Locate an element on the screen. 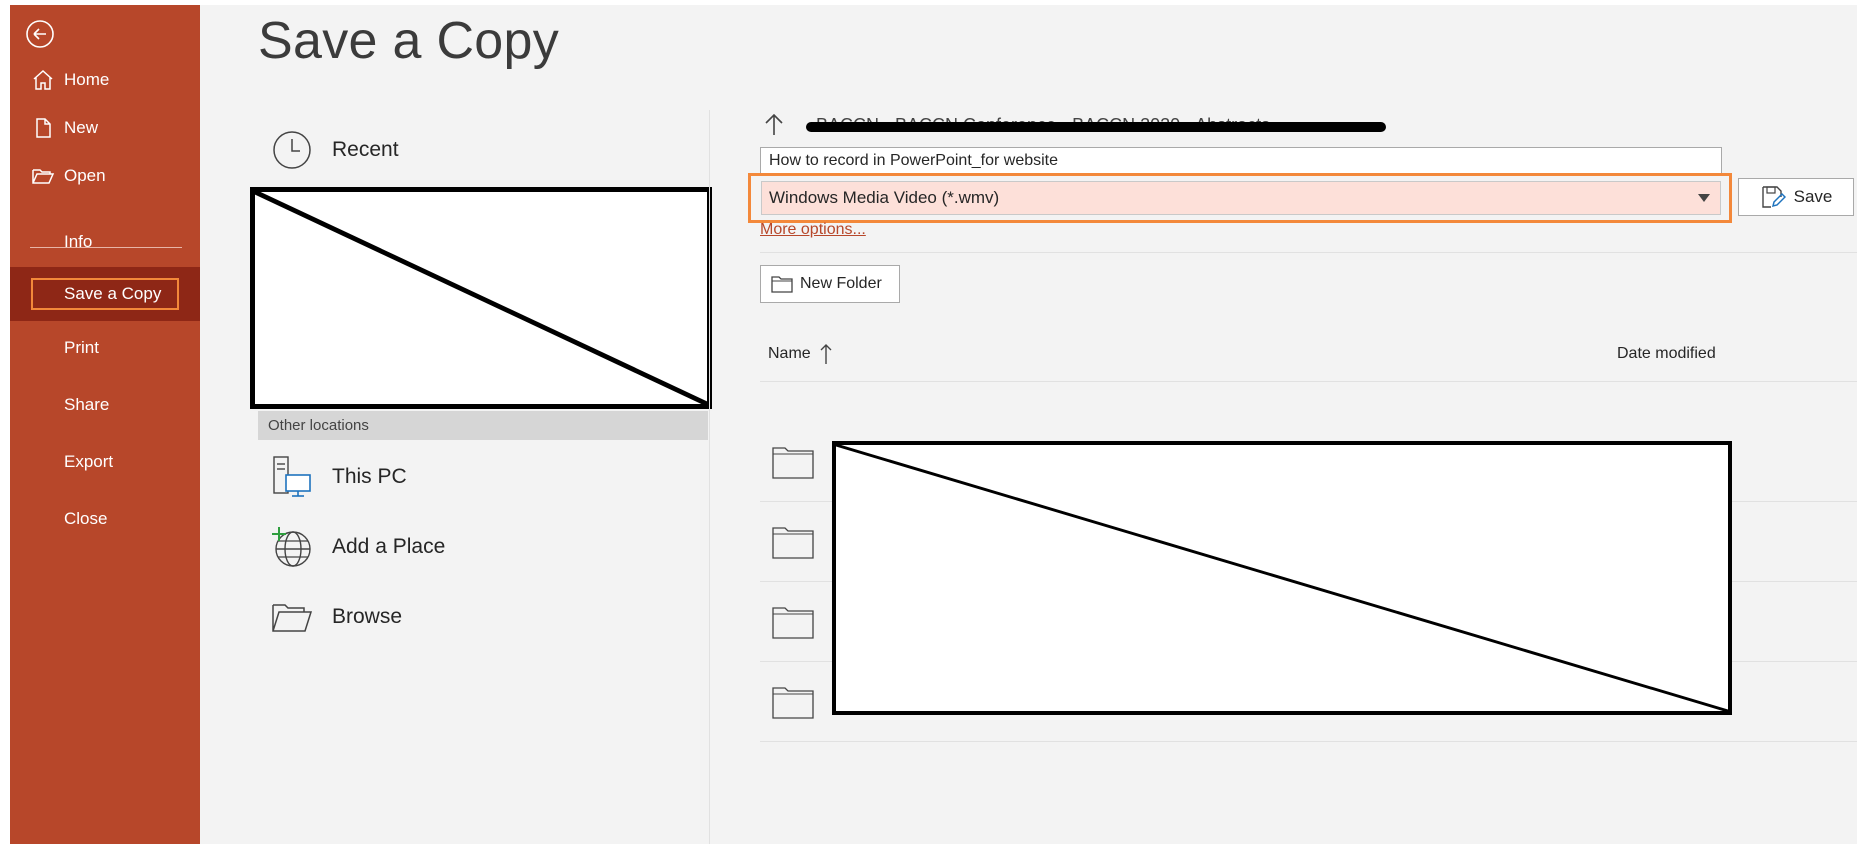  separator-line is located at coordinates (1308, 252).